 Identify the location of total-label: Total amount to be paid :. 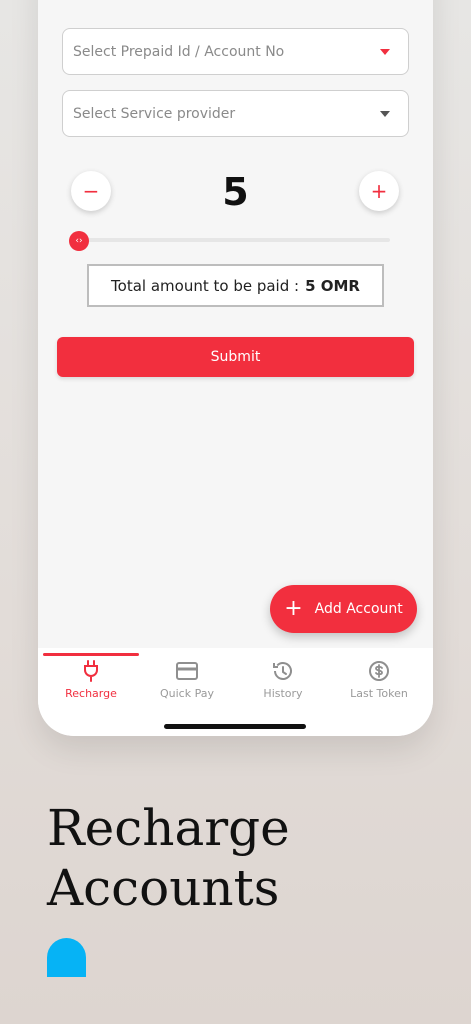
(205, 285).